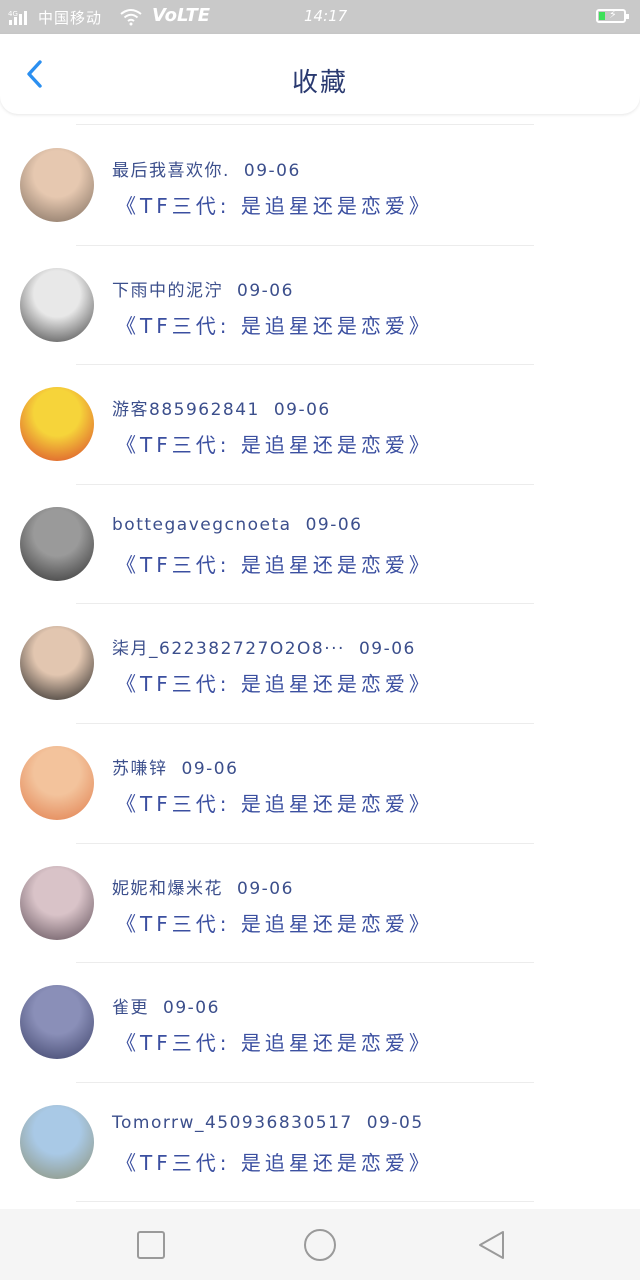 The image size is (640, 1280). Describe the element at coordinates (70, 18) in the screenshot. I see `carrier-name: 中国移动` at that location.